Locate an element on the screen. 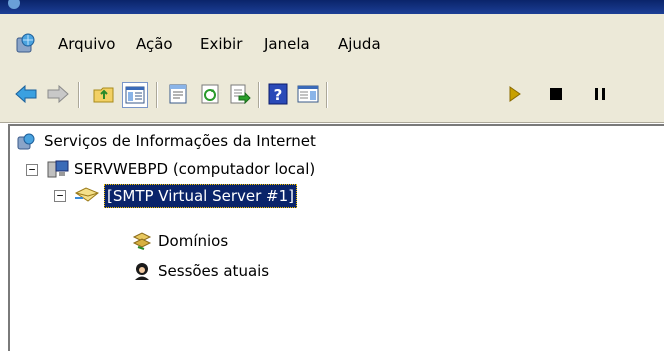 The height and width of the screenshot is (351, 664). menu-arquivo: Arquivo is located at coordinates (86, 44).